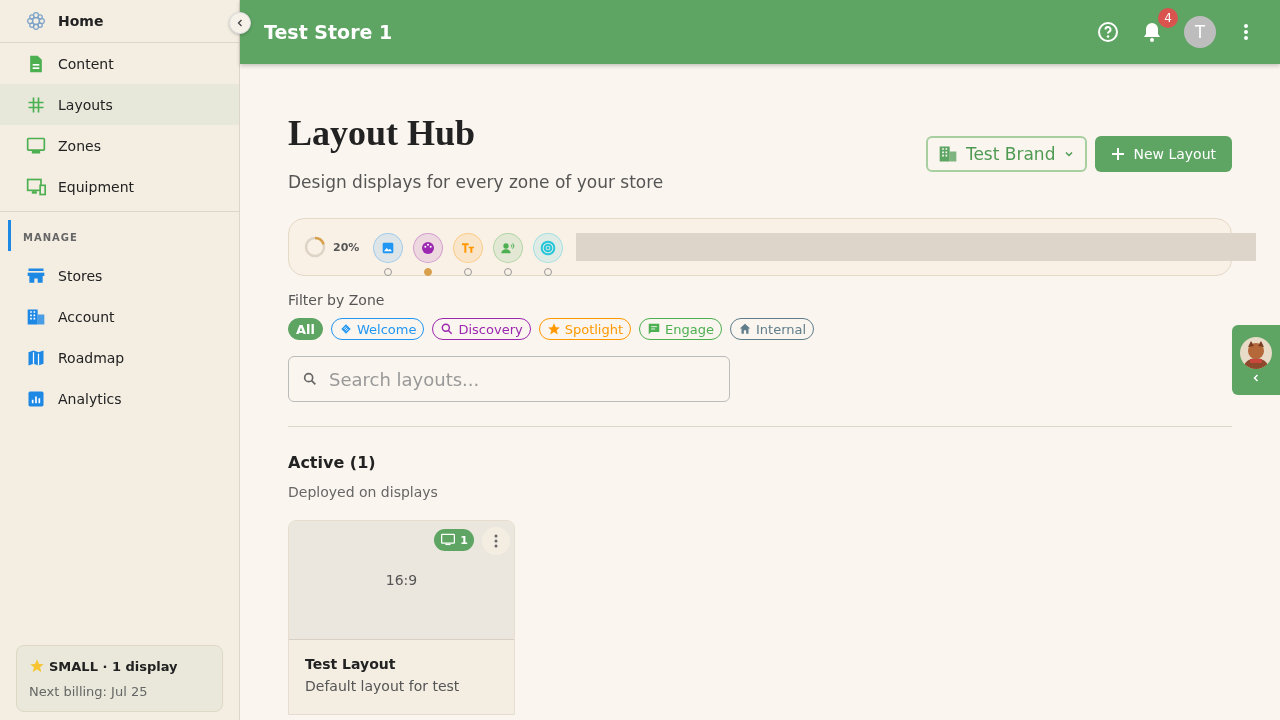  I want to click on layout-description: Default layout for test, so click(383, 686).